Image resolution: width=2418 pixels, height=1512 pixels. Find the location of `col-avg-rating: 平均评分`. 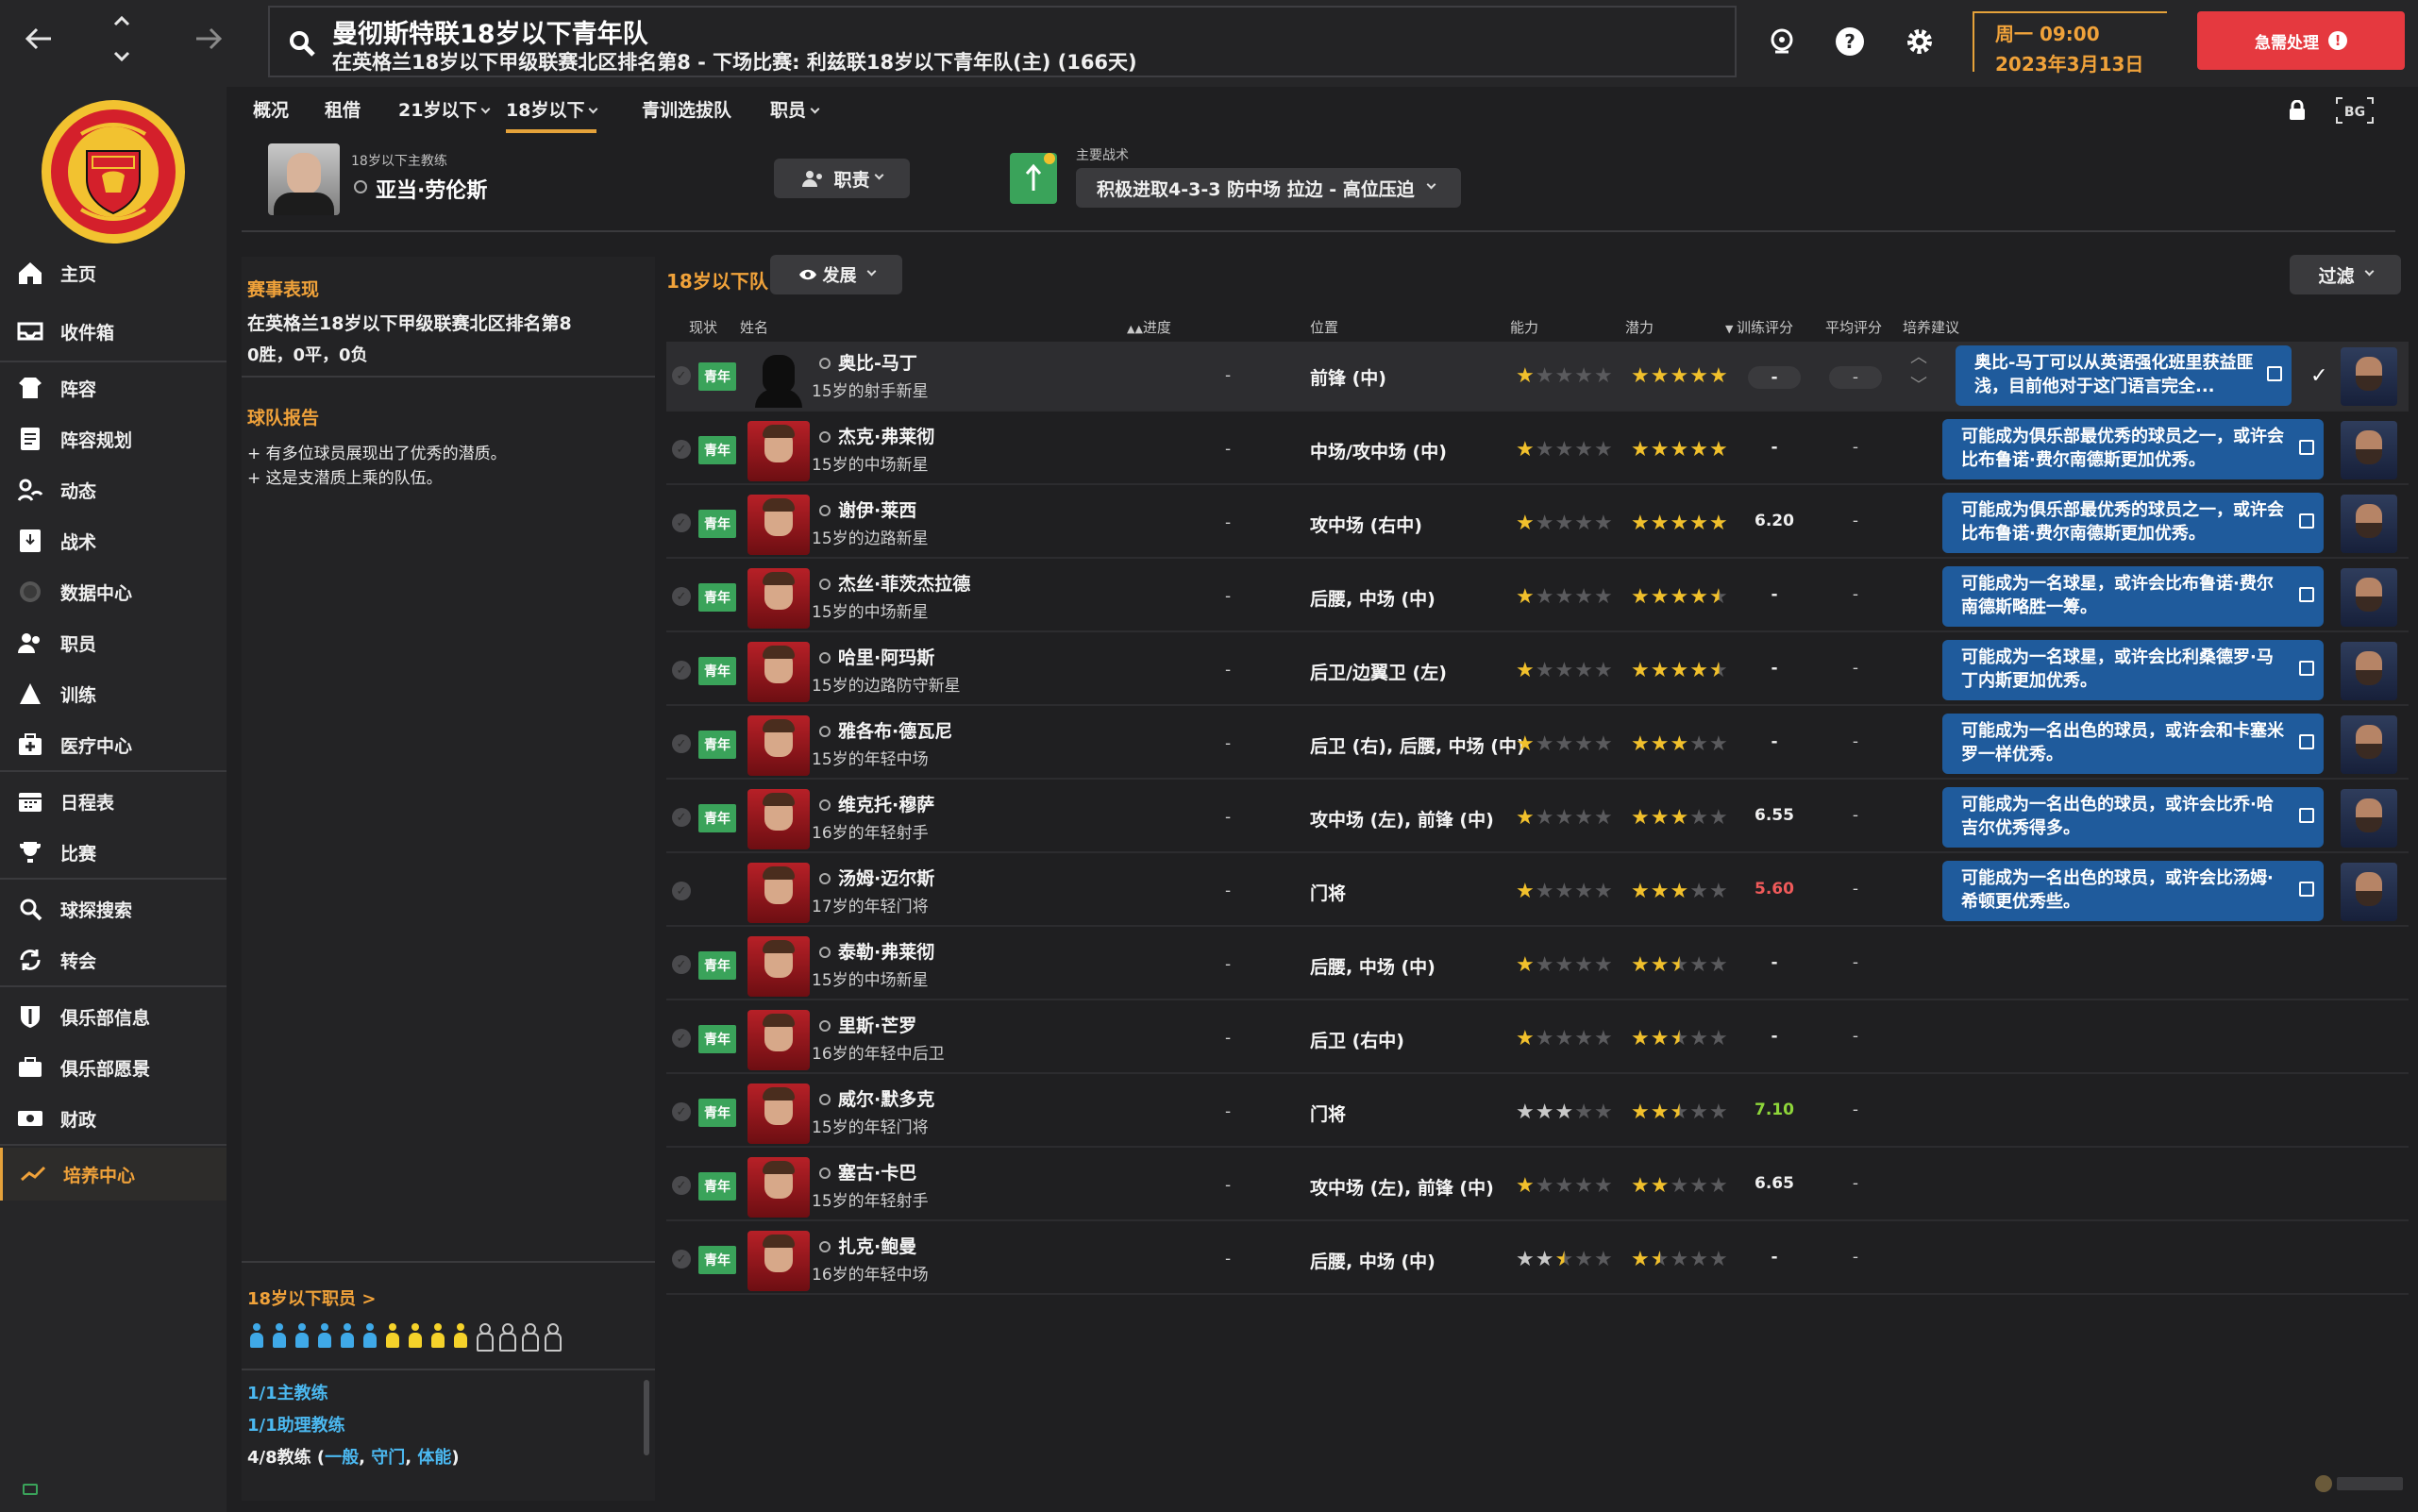

col-avg-rating: 平均评分 is located at coordinates (1853, 327).